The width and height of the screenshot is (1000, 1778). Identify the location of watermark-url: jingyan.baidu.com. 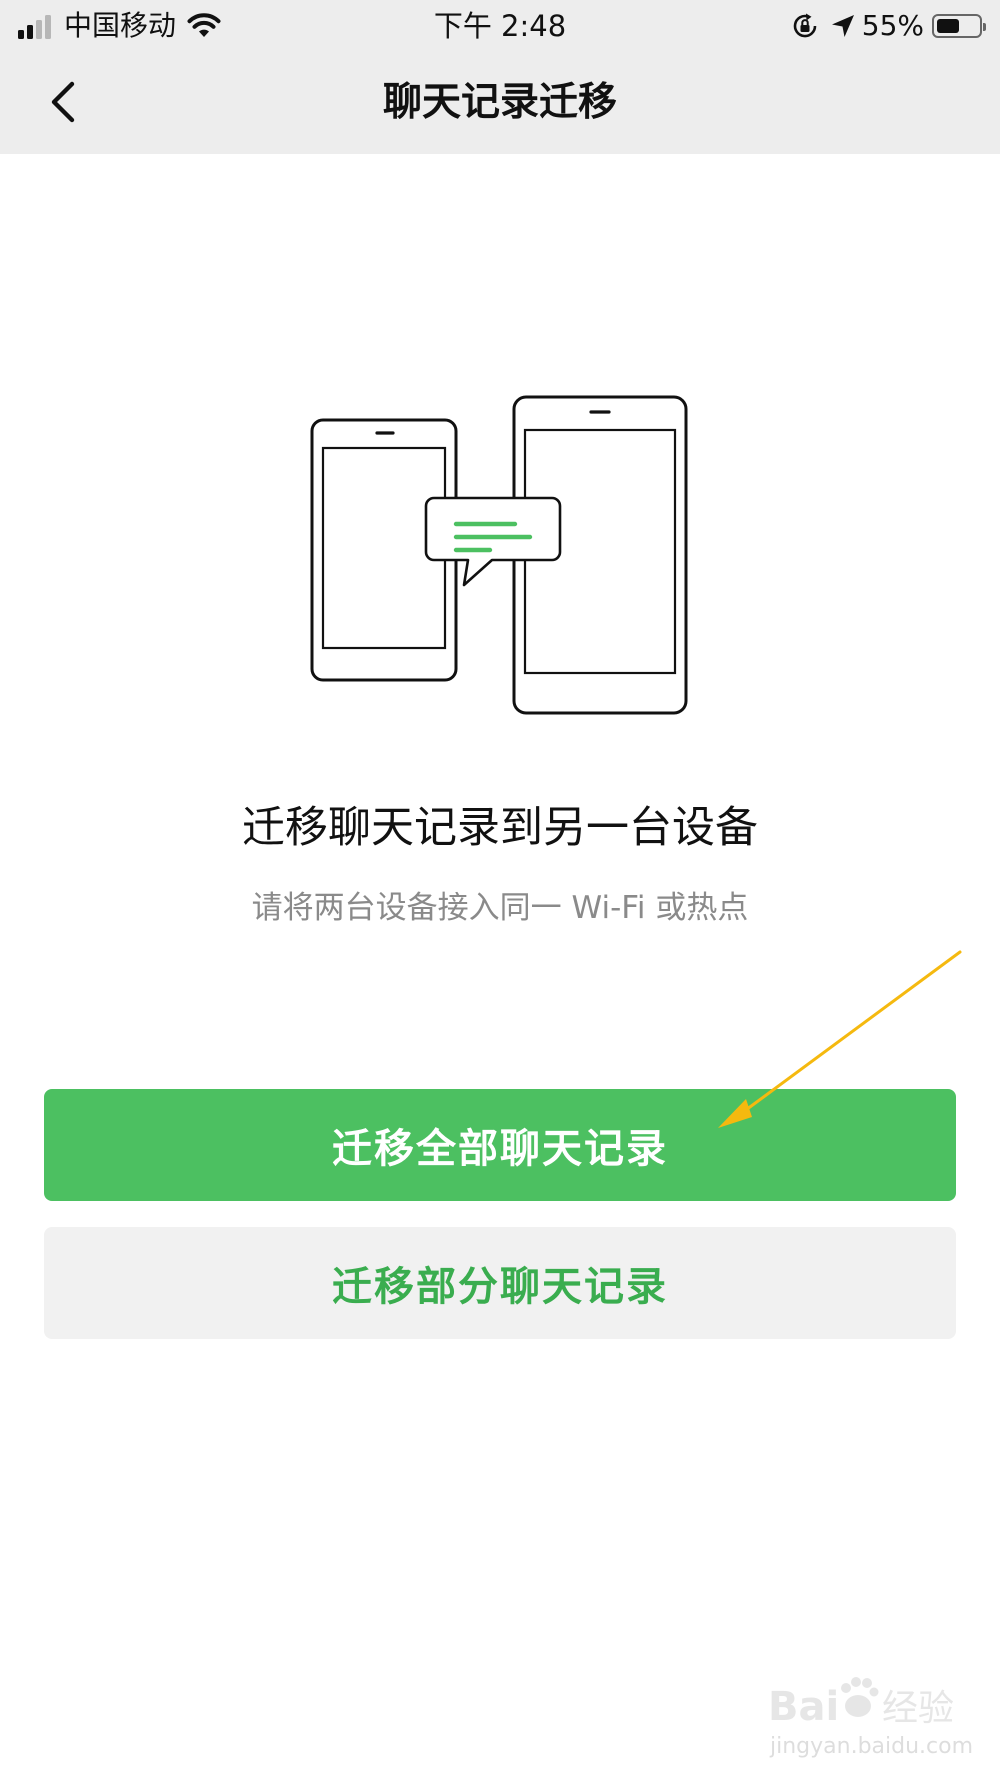
(872, 1746).